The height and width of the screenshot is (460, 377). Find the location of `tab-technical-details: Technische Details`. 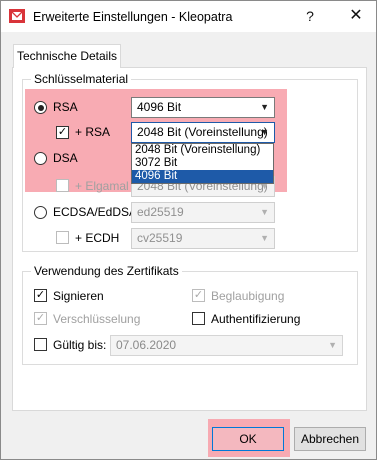

tab-technical-details: Technische Details is located at coordinates (67, 56).